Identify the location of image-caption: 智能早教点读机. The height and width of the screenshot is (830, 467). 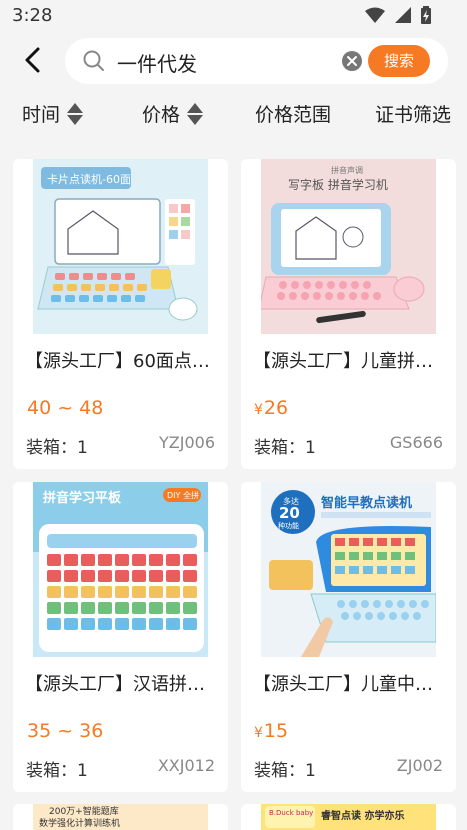
(366, 503).